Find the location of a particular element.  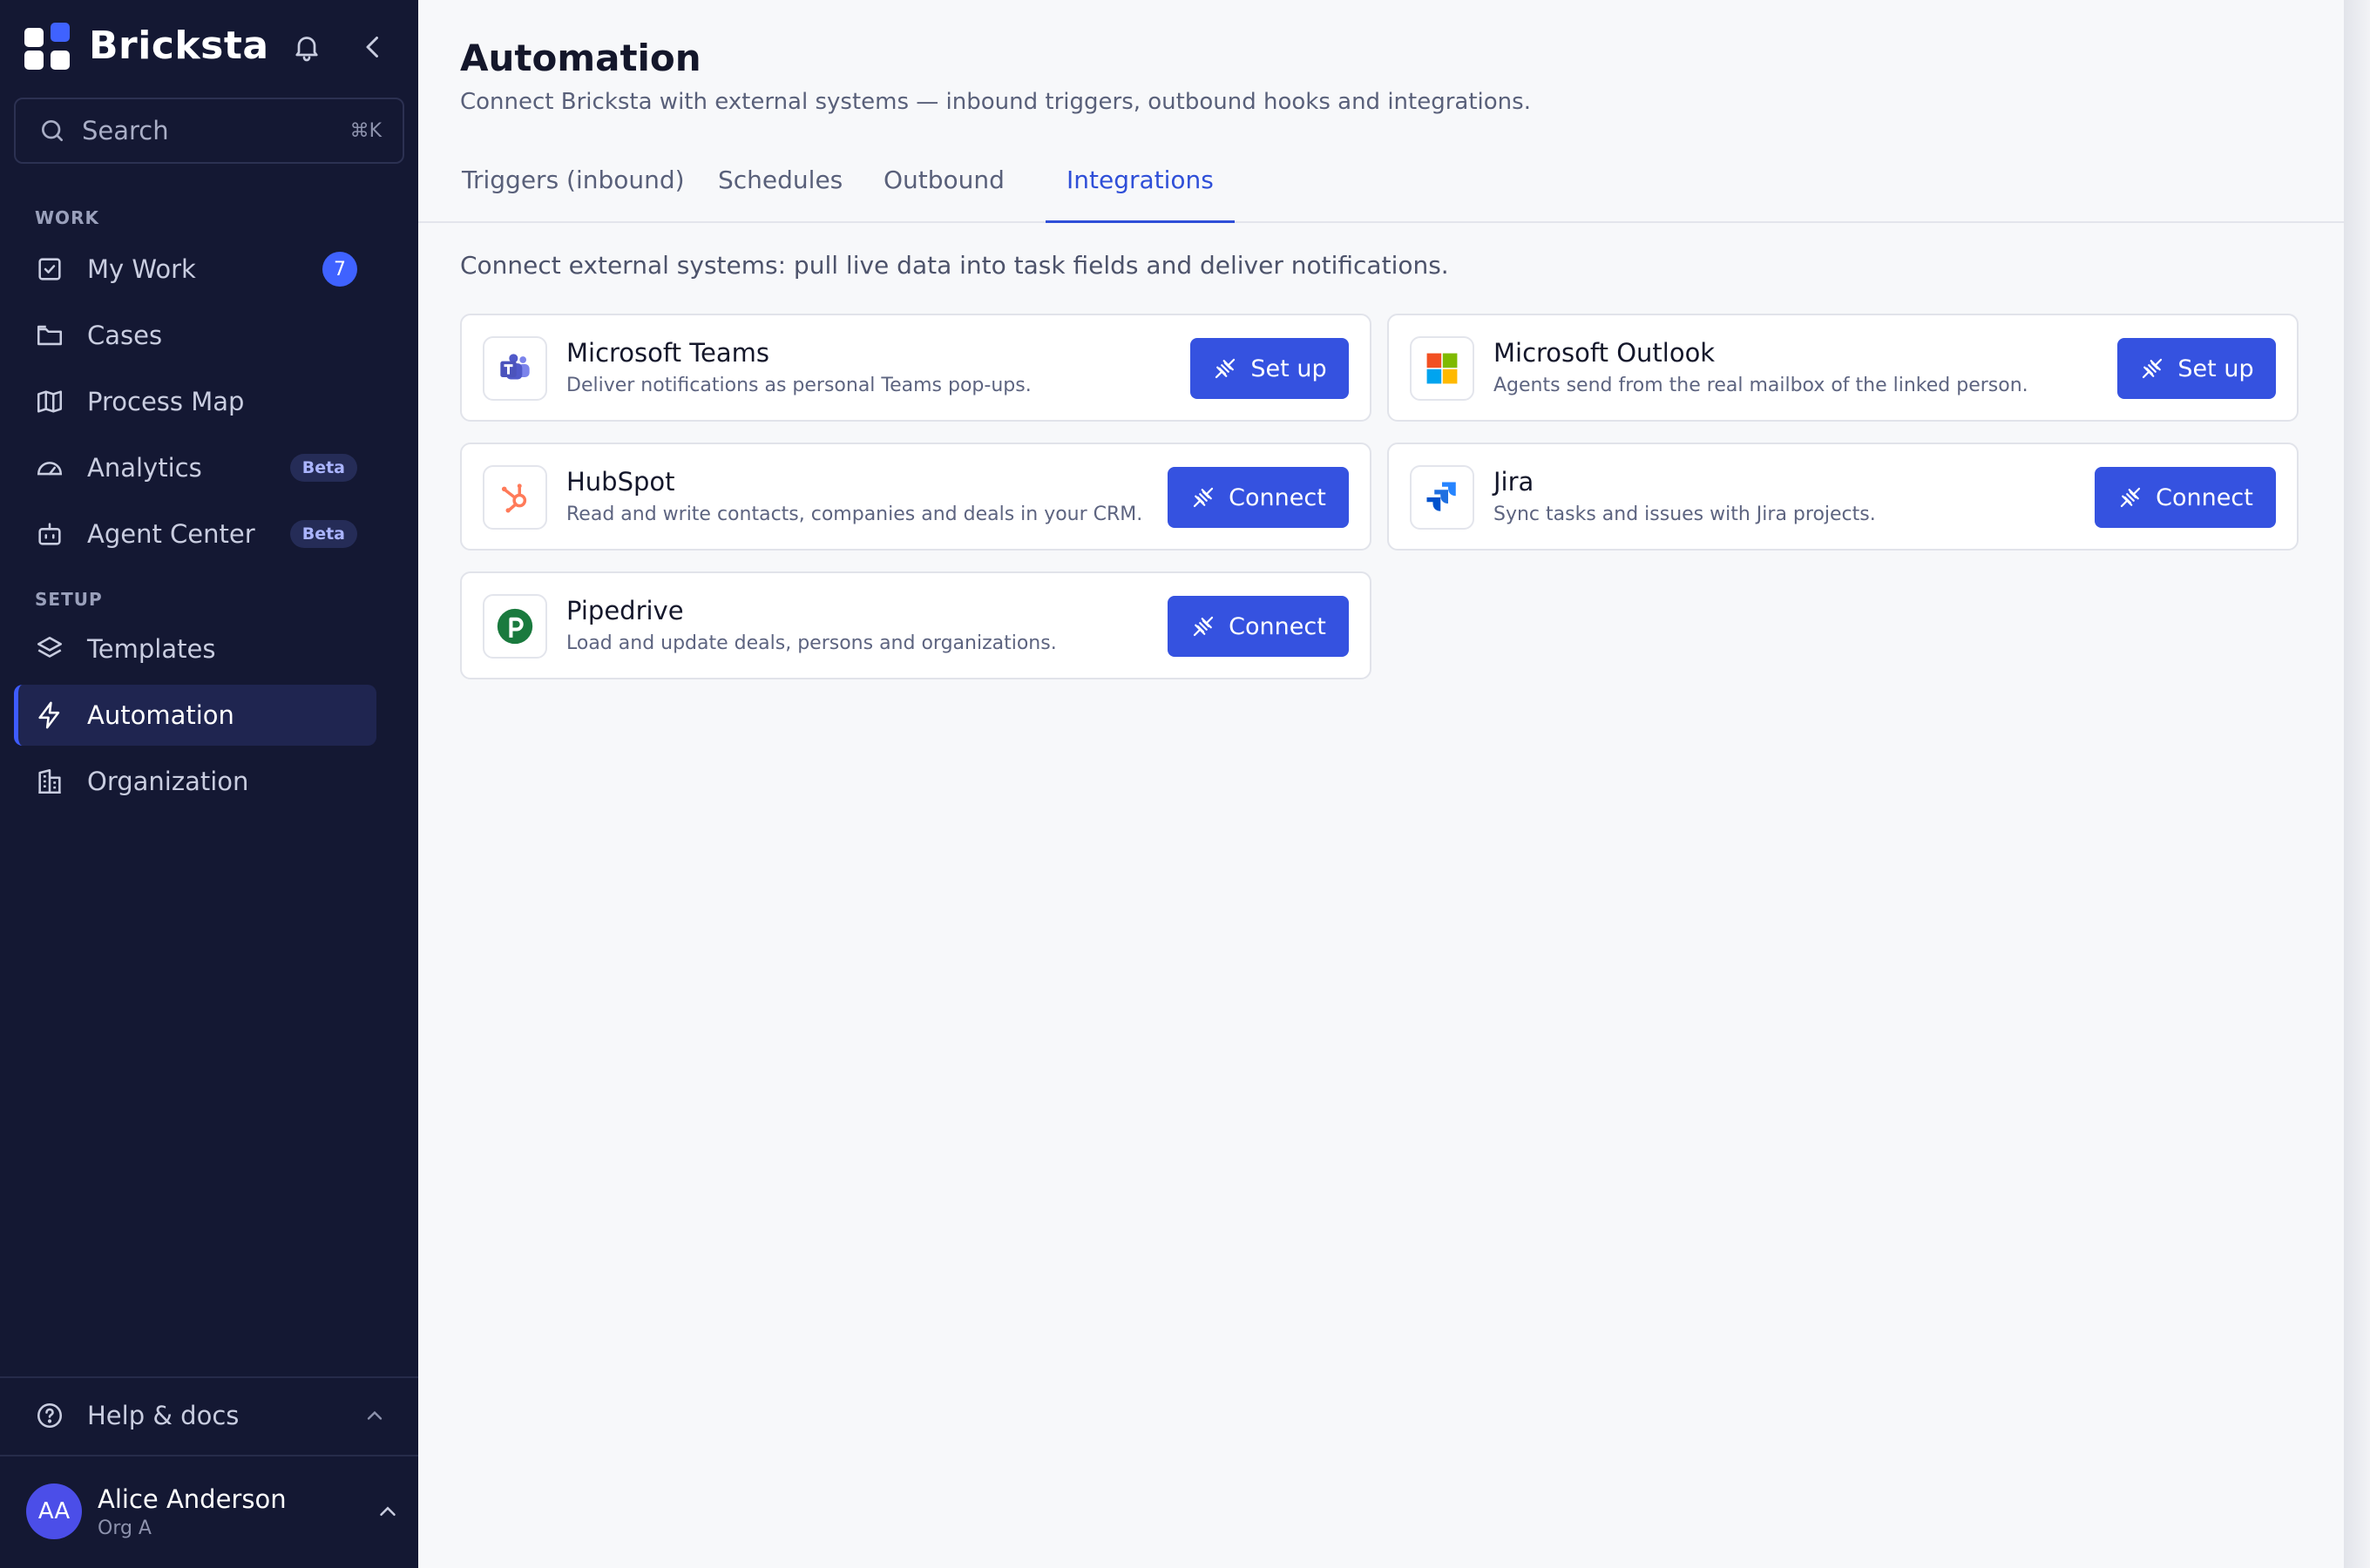

sidebar-item-agent-center: Agent Center Beta is located at coordinates (195, 534).